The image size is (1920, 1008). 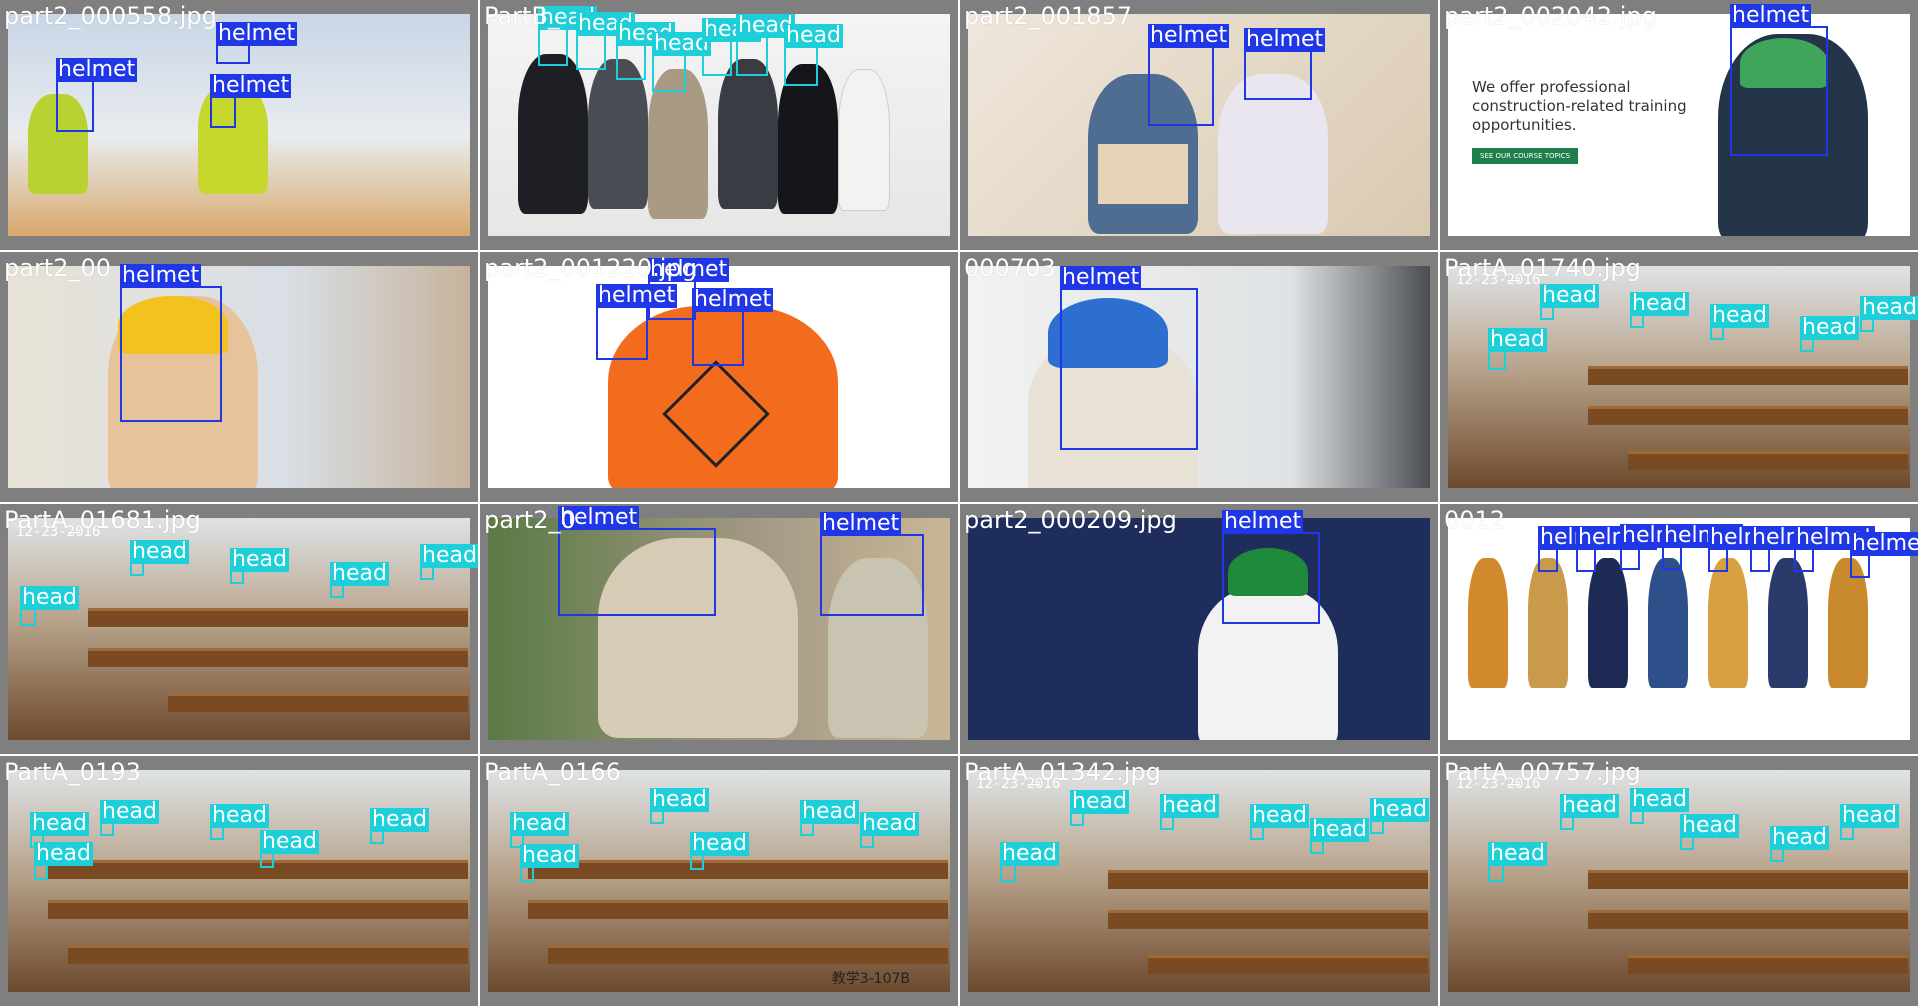 I want to click on tile-1: part2_000558.jpg helmet helmet helmet, so click(x=239, y=125).